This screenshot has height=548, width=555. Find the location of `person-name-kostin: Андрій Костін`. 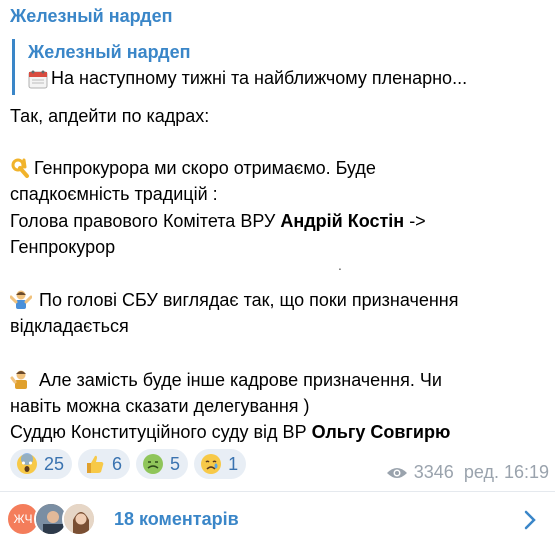

person-name-kostin: Андрій Костін is located at coordinates (342, 221).